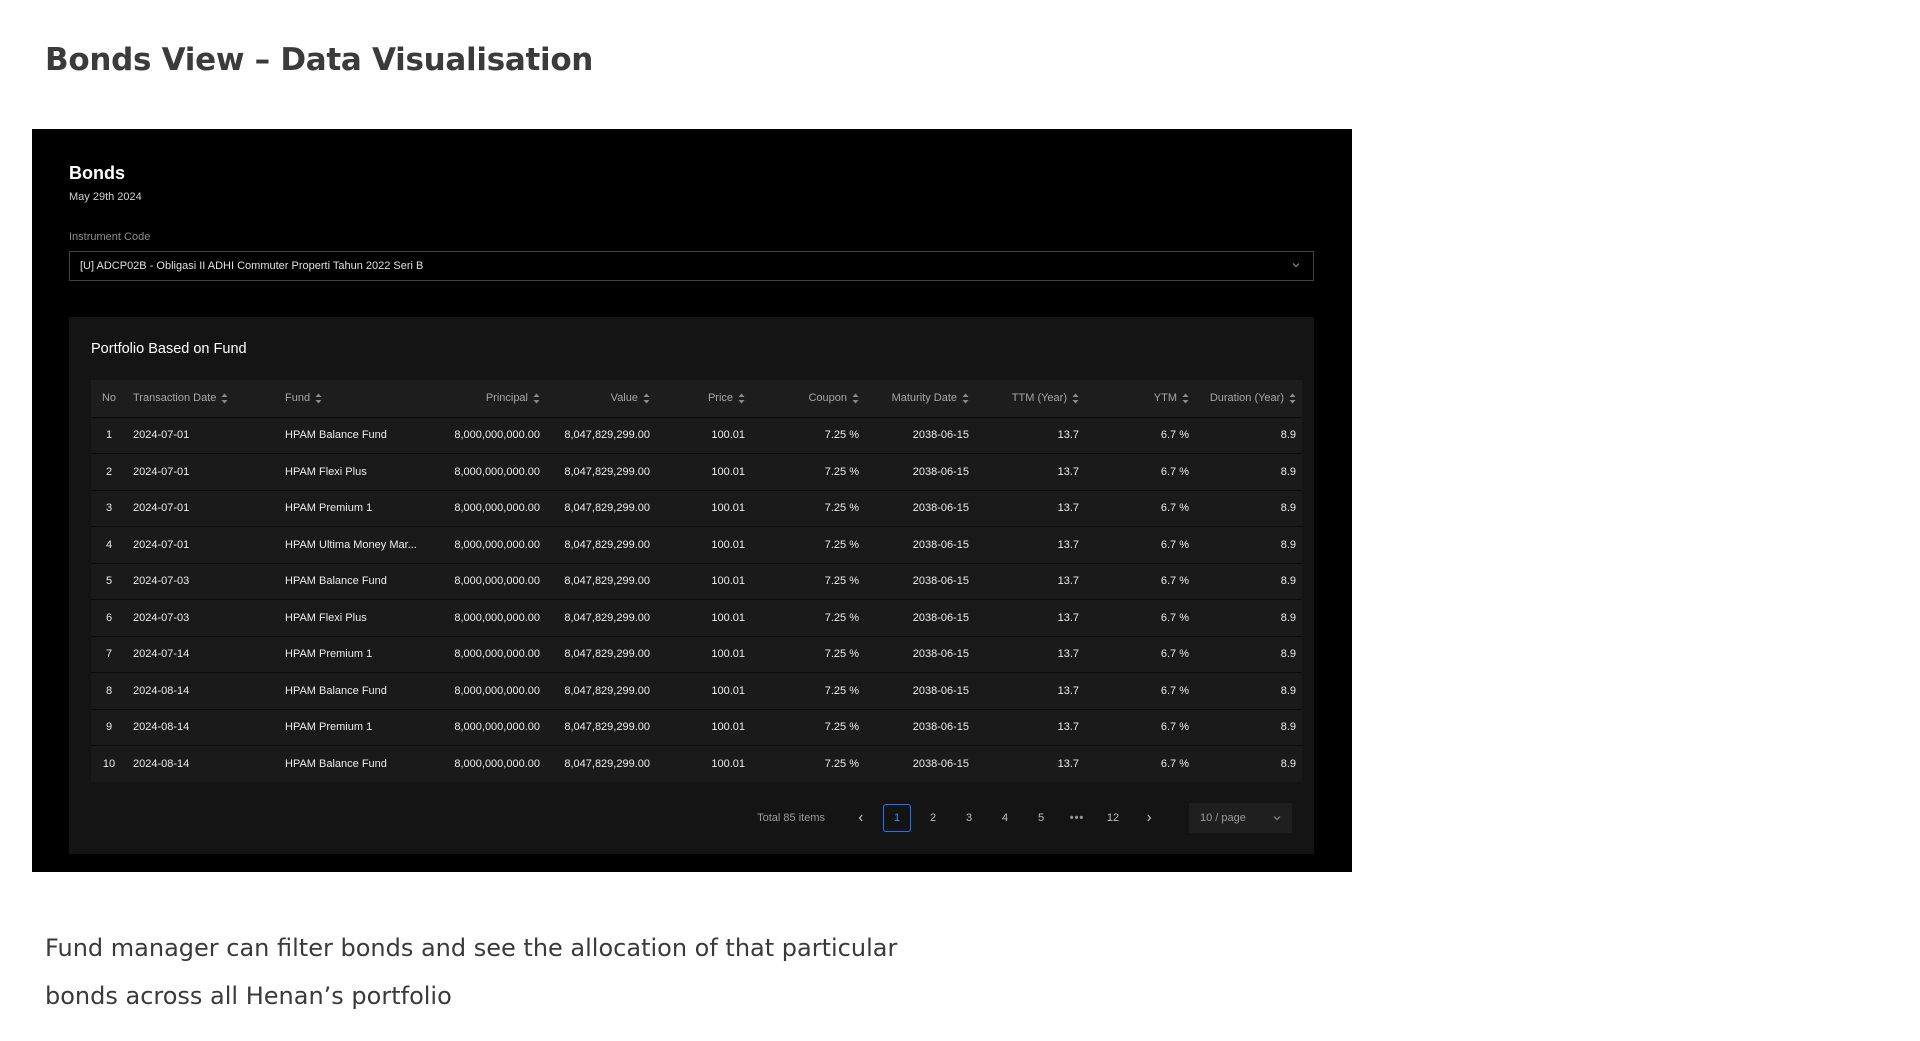 The image size is (1920, 1041). What do you see at coordinates (1113, 818) in the screenshot?
I see `page-button-12: 12` at bounding box center [1113, 818].